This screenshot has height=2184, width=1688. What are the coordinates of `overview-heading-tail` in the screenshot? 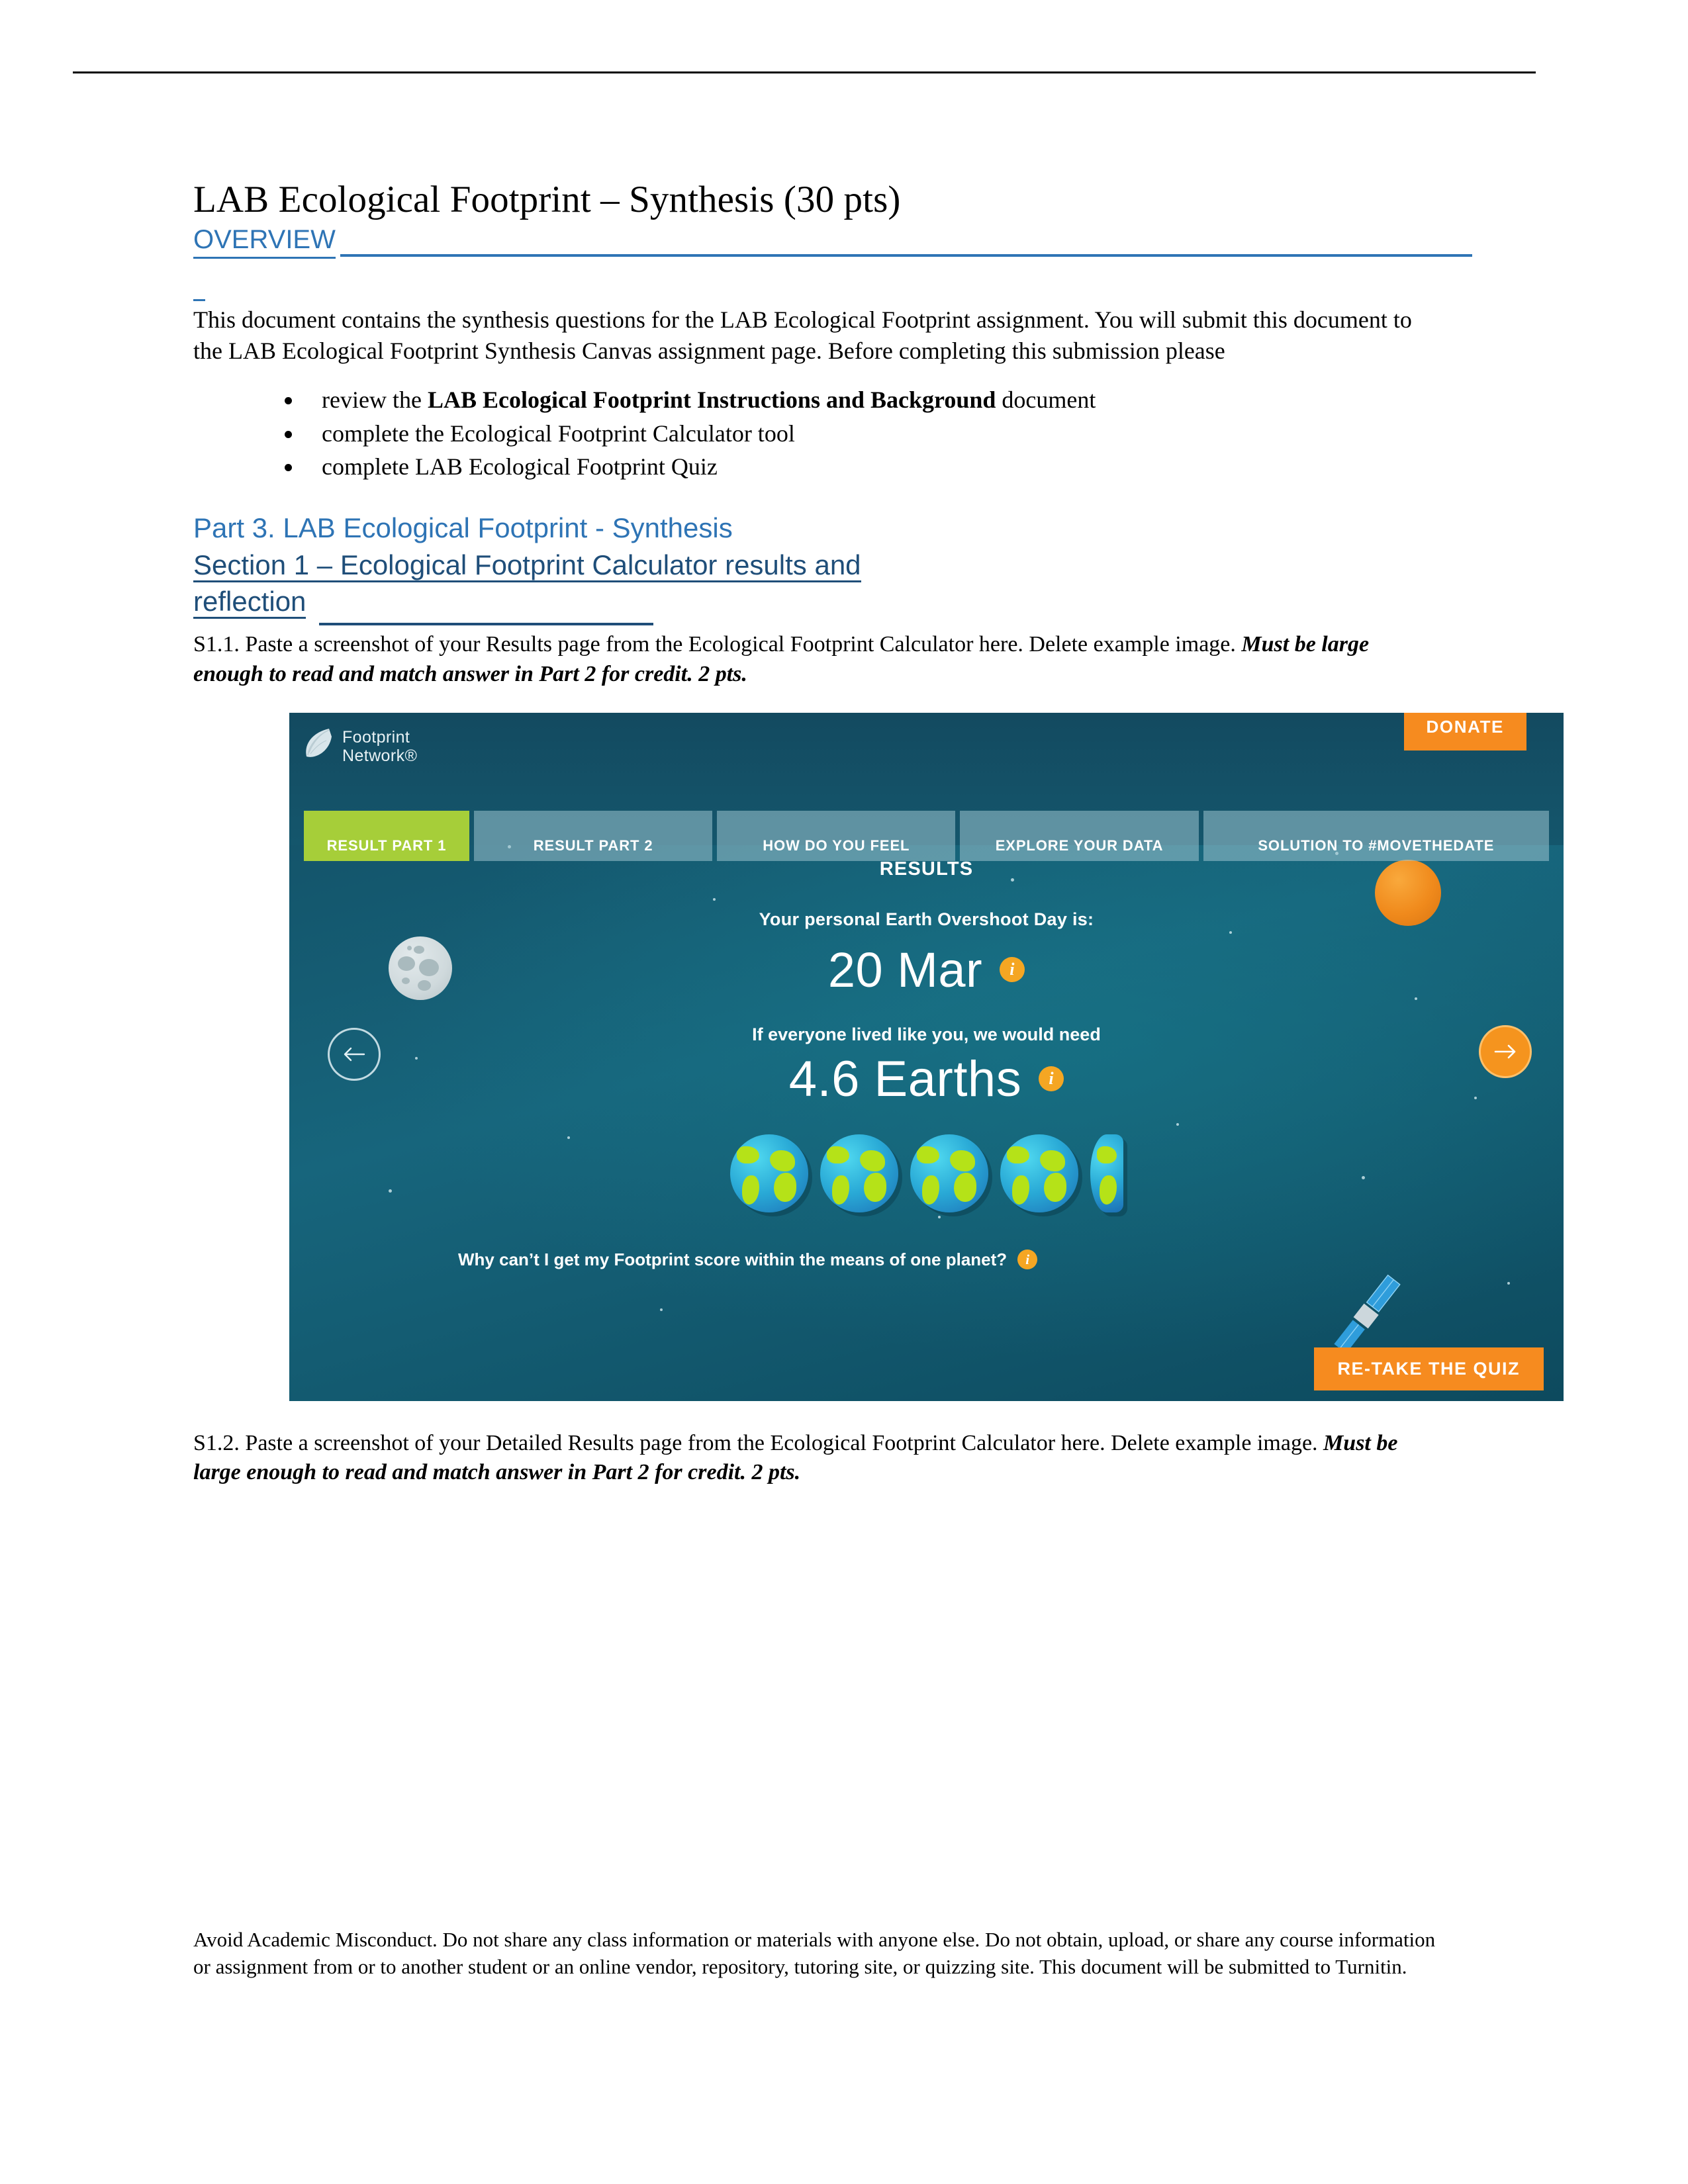 It's located at (199, 290).